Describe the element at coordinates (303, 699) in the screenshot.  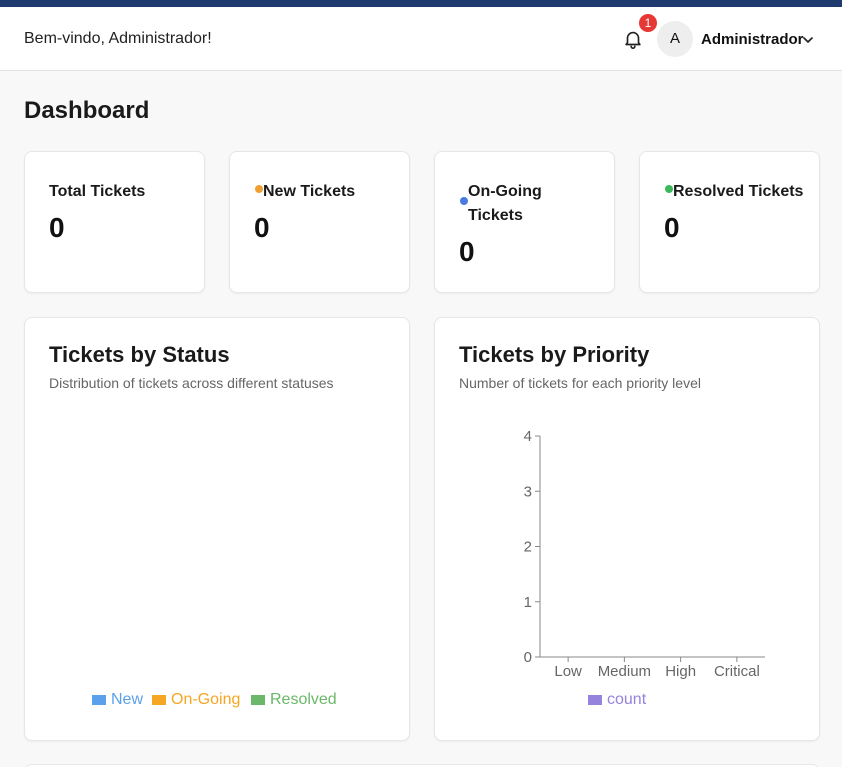
I see `legend-label: Resolved` at that location.